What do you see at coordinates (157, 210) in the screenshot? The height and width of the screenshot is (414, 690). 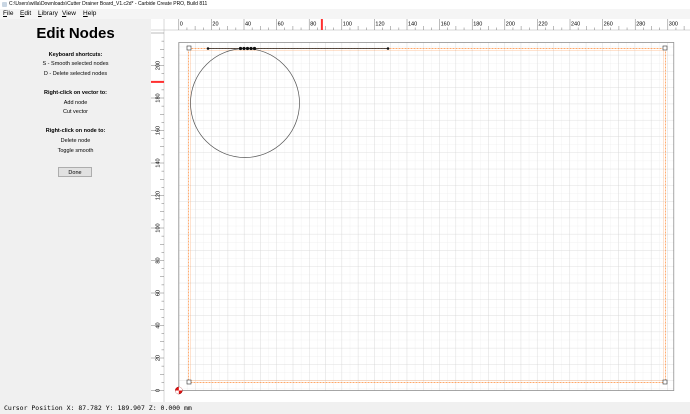 I see `left-ruler` at bounding box center [157, 210].